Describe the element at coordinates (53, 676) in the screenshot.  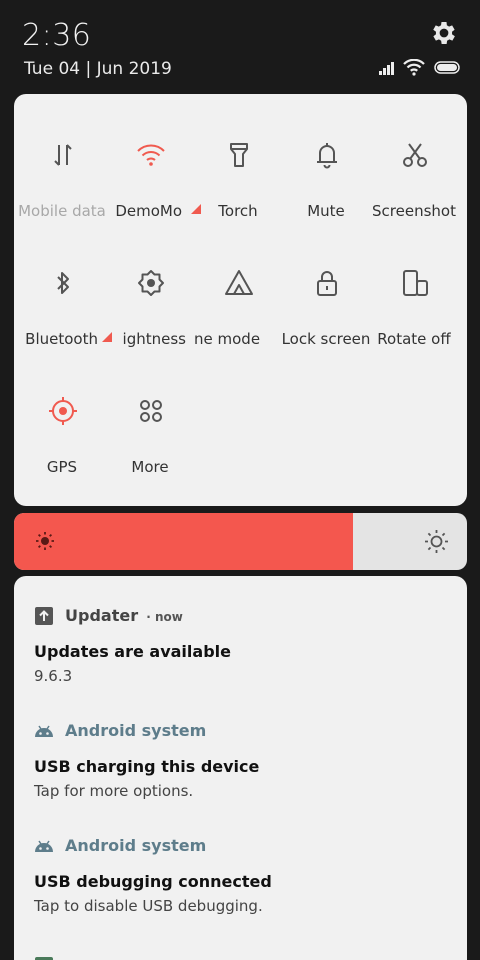
I see `notification-body: 9.6.3` at that location.